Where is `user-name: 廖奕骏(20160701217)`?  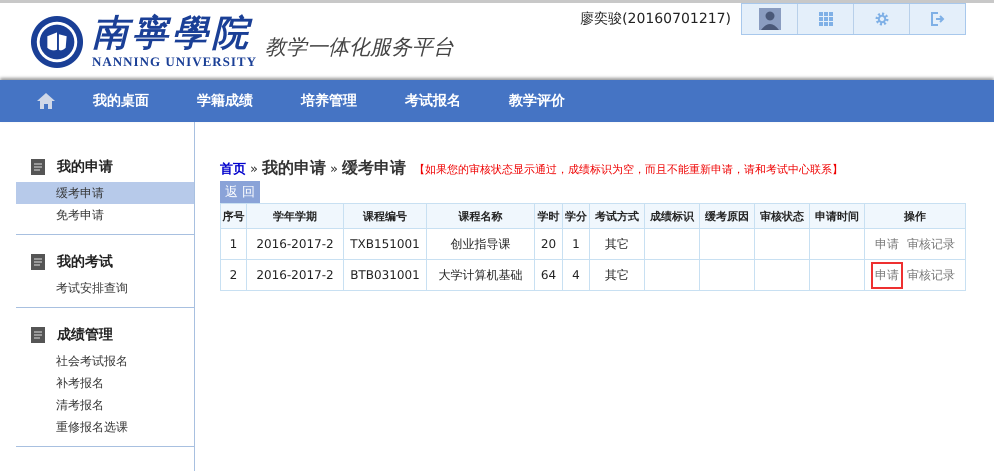 user-name: 廖奕骏(20160701217) is located at coordinates (655, 19).